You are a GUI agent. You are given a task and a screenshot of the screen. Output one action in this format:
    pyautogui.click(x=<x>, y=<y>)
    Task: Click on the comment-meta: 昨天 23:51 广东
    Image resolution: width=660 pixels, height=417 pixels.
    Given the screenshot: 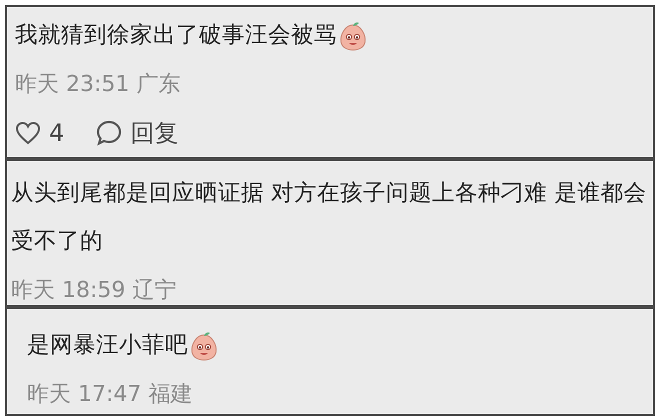 What is the action you would take?
    pyautogui.click(x=97, y=85)
    